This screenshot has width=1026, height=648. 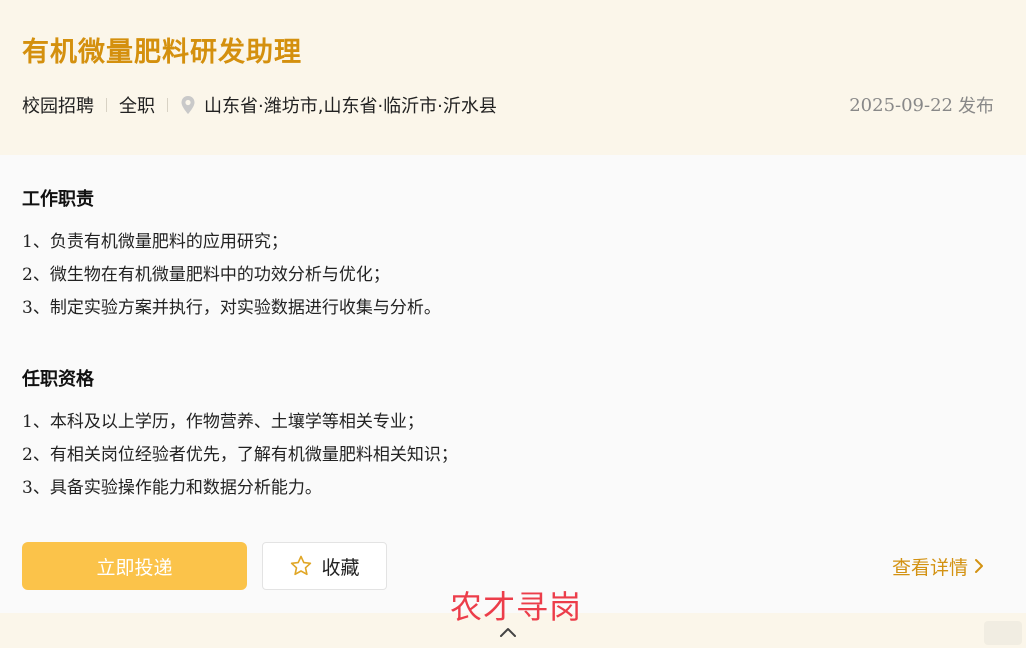 I want to click on map-pin-icon, so click(x=188, y=105).